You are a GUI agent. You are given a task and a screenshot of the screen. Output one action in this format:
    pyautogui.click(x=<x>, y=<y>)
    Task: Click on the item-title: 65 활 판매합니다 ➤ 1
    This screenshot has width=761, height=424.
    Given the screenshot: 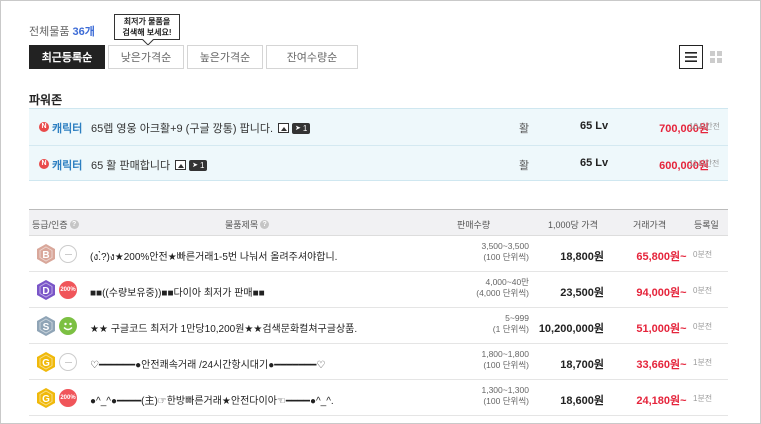 What is the action you would take?
    pyautogui.click(x=149, y=165)
    